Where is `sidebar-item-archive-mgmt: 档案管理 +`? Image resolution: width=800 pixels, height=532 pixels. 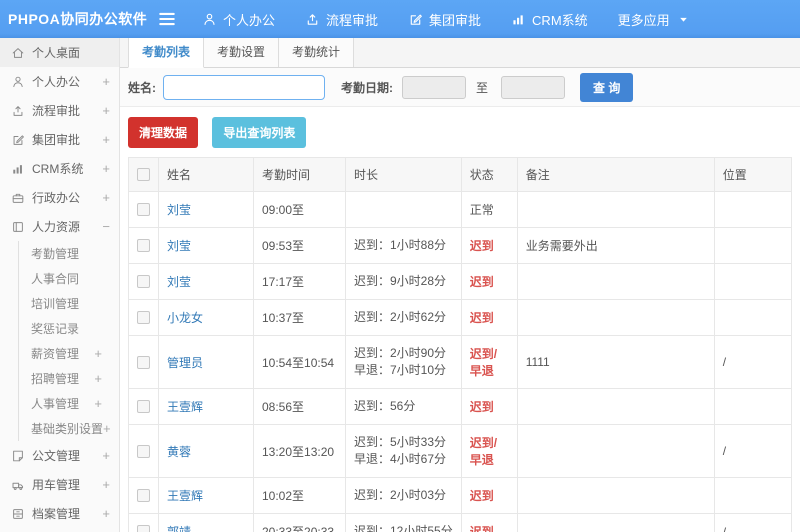
sidebar-item-archive-mgmt: 档案管理 + is located at coordinates (59, 513).